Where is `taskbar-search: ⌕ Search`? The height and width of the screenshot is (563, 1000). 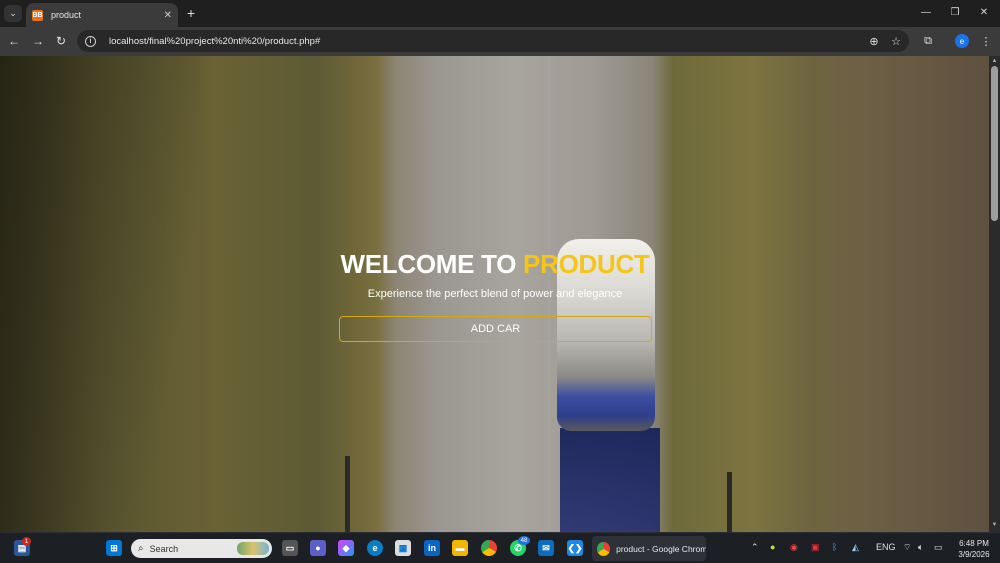 taskbar-search: ⌕ Search is located at coordinates (201, 548).